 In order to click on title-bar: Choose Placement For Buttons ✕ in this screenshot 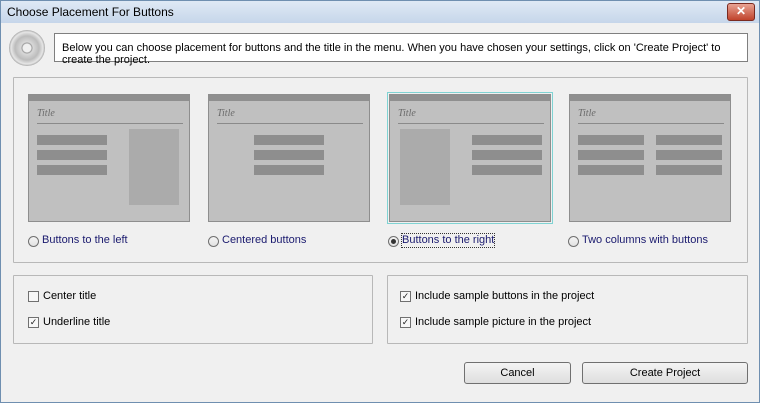, I will do `click(380, 12)`.